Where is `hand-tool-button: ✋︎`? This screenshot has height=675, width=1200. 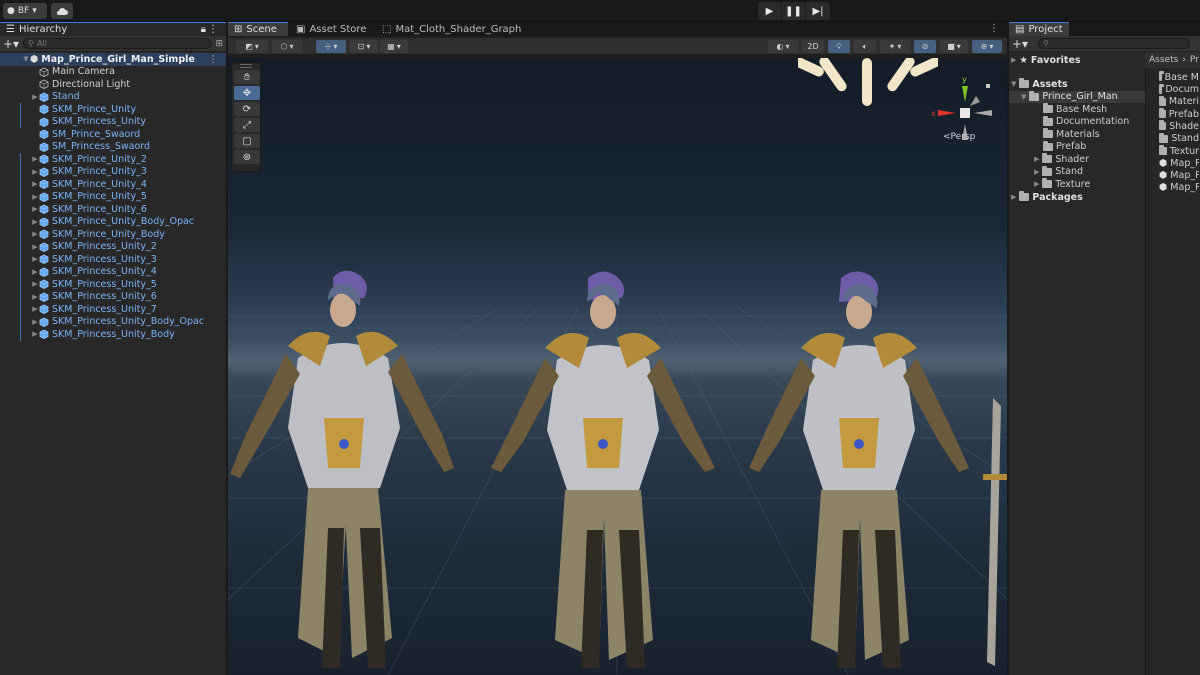 hand-tool-button: ✋︎ is located at coordinates (247, 77).